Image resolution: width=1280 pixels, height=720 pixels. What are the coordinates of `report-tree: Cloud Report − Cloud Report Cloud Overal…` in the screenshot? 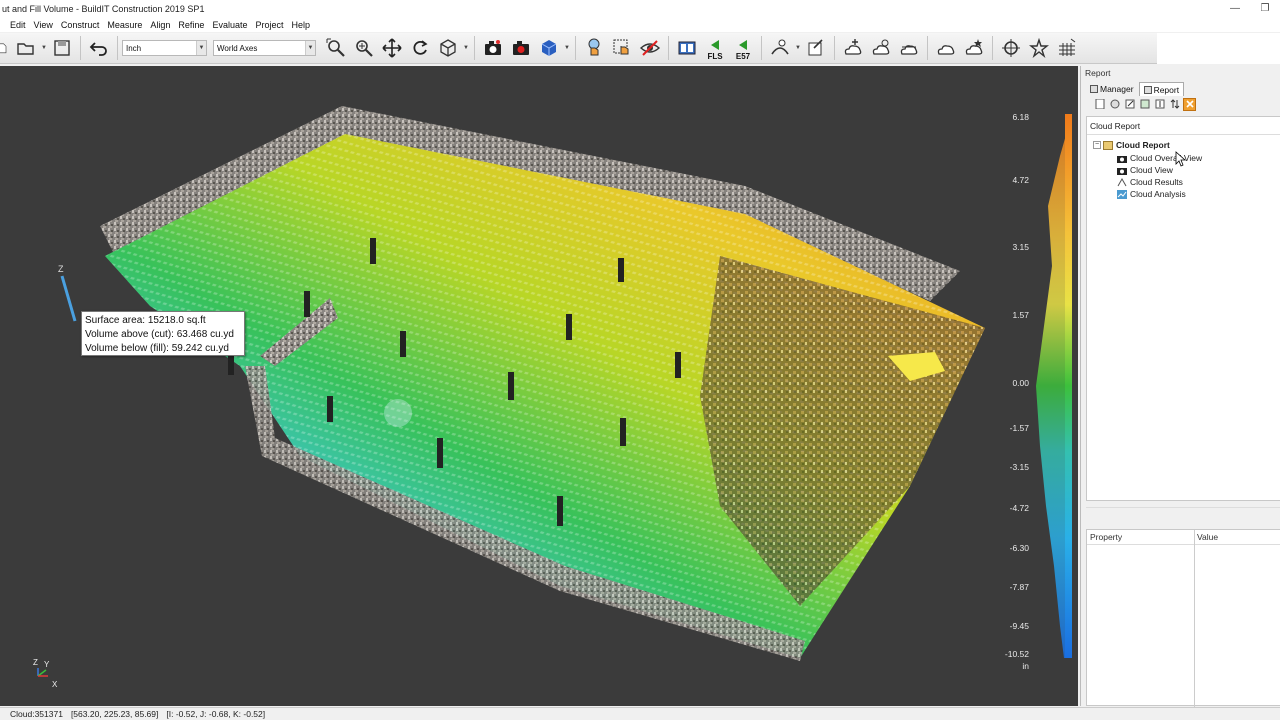 It's located at (1183, 308).